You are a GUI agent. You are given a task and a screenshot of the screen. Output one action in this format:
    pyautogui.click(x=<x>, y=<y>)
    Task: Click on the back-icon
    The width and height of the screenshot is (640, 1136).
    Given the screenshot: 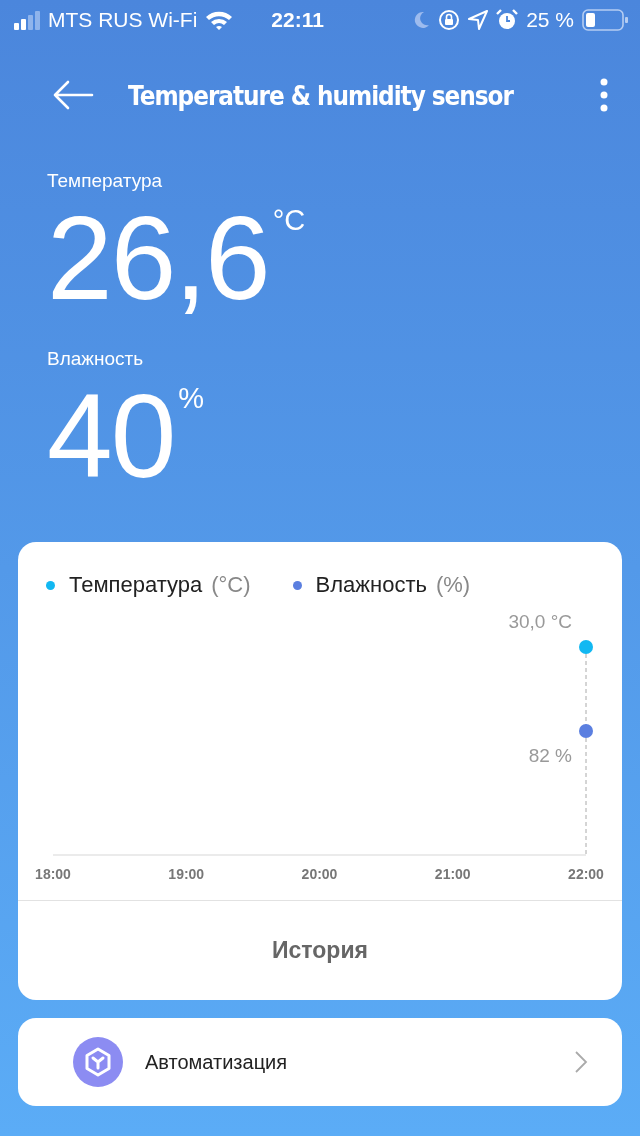 What is the action you would take?
    pyautogui.click(x=73, y=95)
    